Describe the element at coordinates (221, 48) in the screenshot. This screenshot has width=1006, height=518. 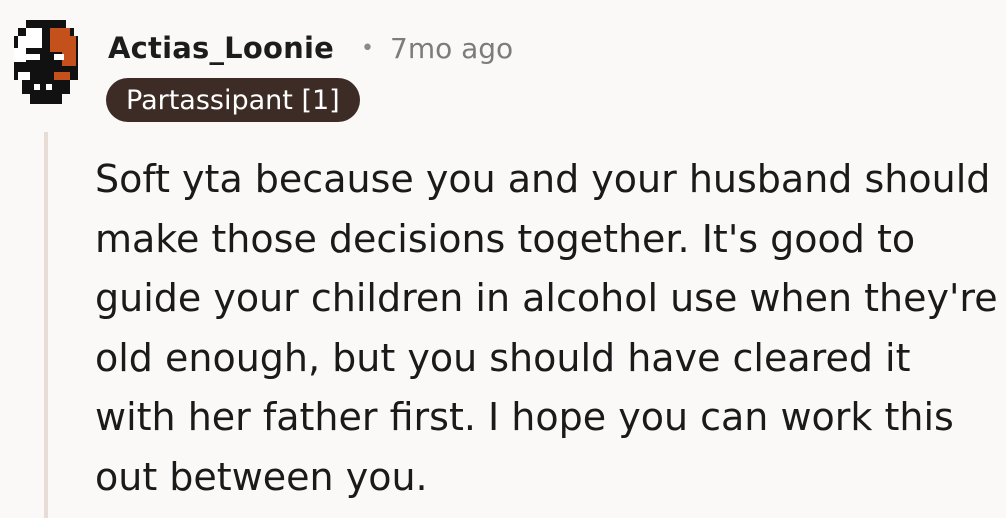
I see `author-username: Actias_Loonie` at that location.